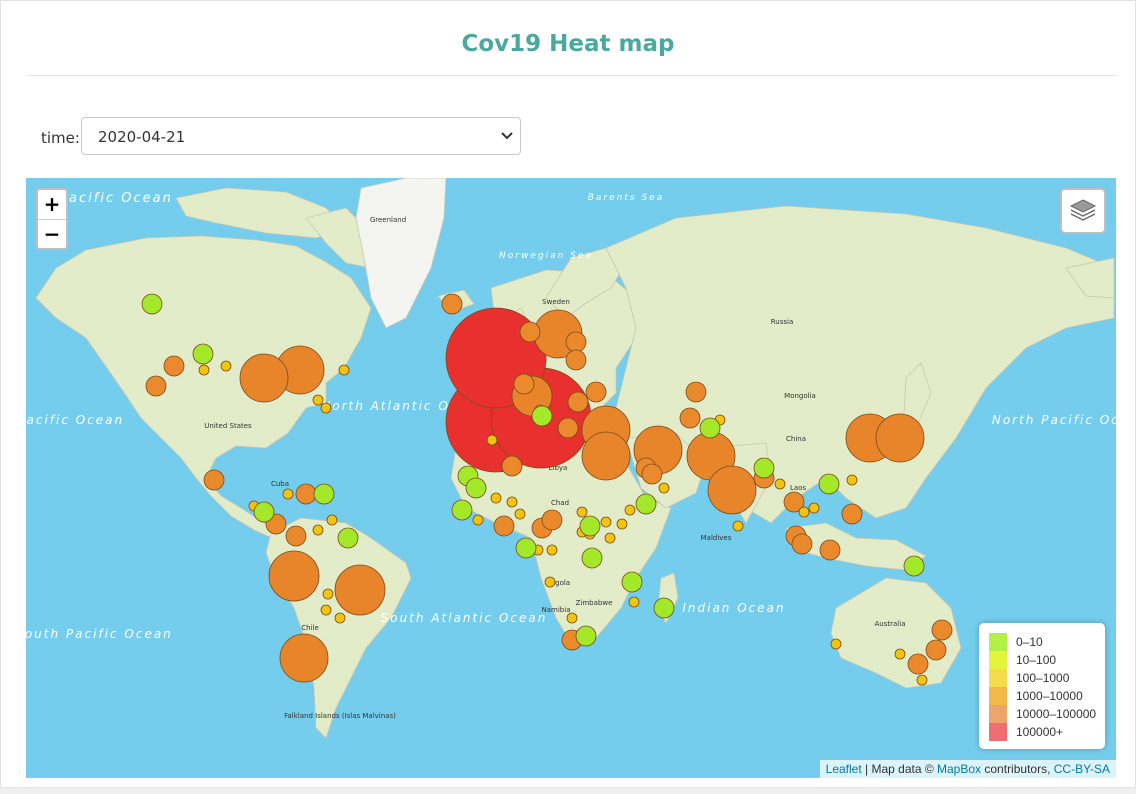 Image resolution: width=1136 pixels, height=794 pixels. I want to click on label-north-pacific-e: North Pacific Ocean, so click(1054, 420).